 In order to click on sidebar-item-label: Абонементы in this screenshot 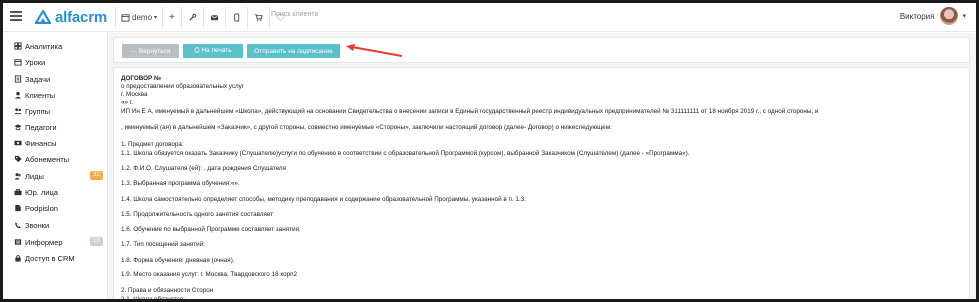, I will do `click(47, 159)`.